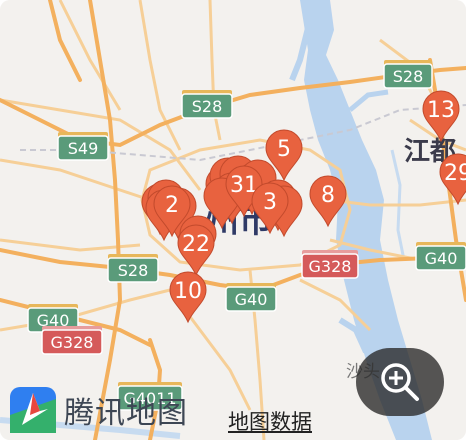 Image resolution: width=466 pixels, height=440 pixels. Describe the element at coordinates (455, 173) in the screenshot. I see `marker-label: 29` at that location.